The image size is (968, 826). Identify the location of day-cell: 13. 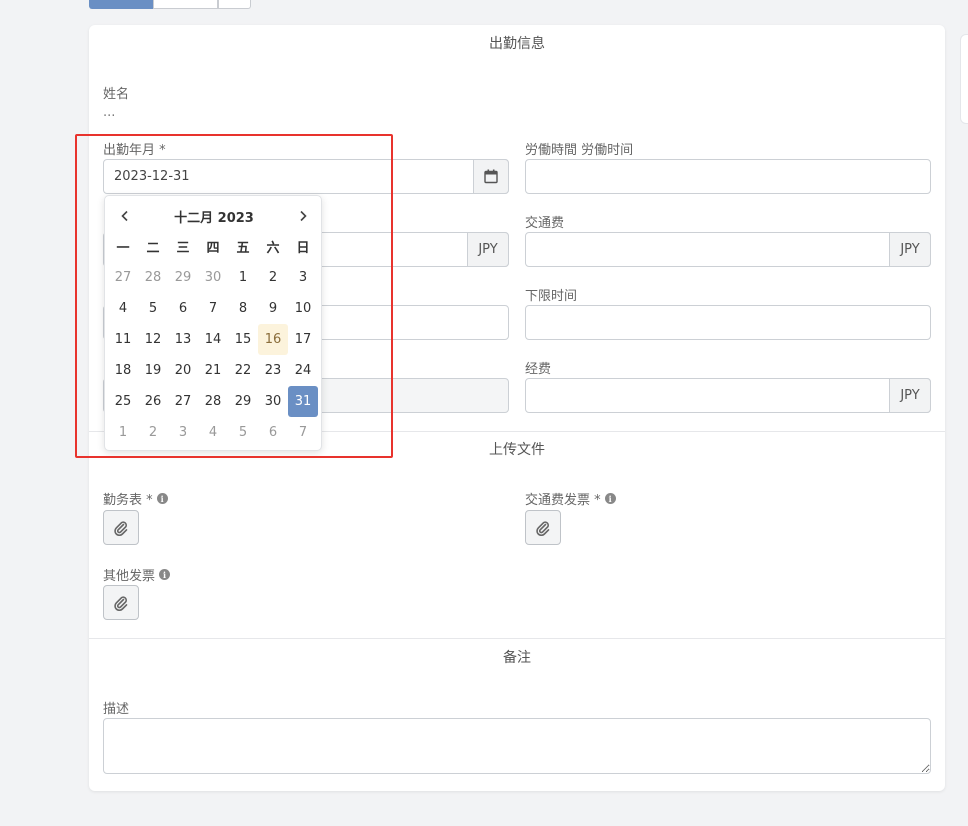
(183, 339).